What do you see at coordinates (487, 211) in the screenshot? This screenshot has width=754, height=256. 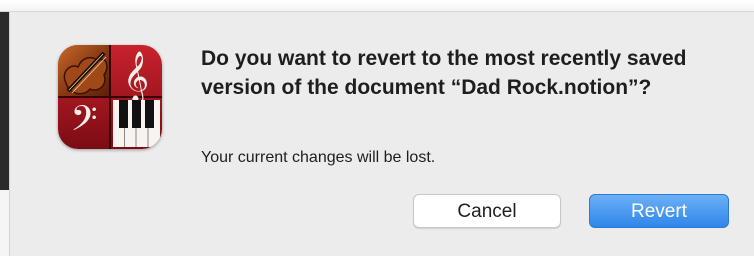 I see `cancel-button: Cancel` at bounding box center [487, 211].